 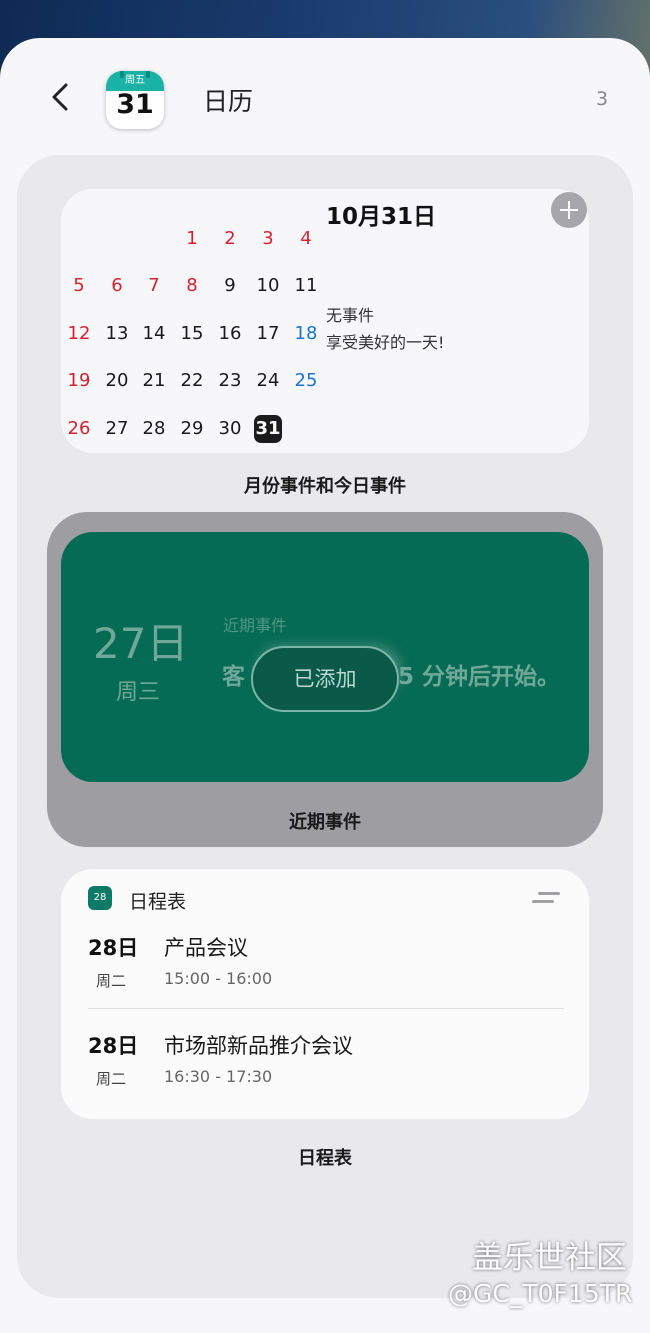 What do you see at coordinates (255, 625) in the screenshot?
I see `upcoming-label: 近期事件` at bounding box center [255, 625].